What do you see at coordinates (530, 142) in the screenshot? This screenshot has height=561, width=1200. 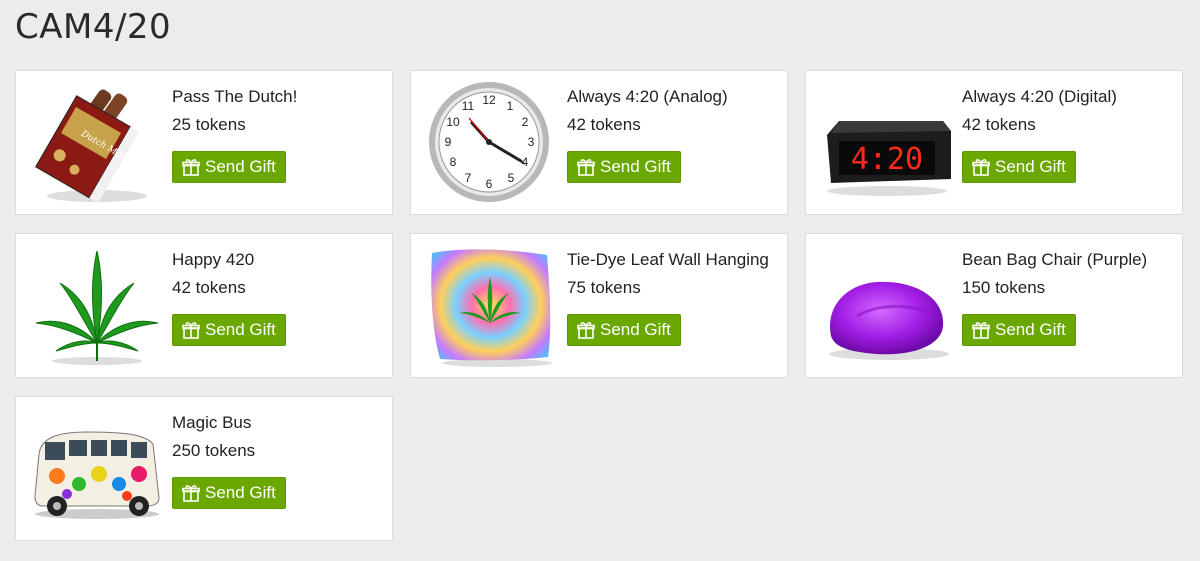 I see `svg-text: 3` at bounding box center [530, 142].